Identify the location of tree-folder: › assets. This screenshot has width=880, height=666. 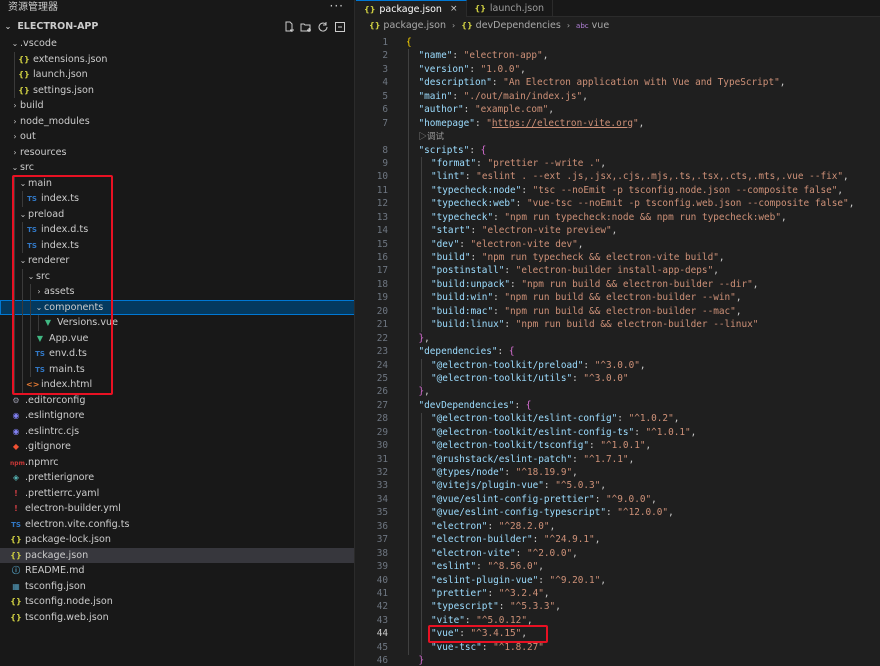
(177, 292).